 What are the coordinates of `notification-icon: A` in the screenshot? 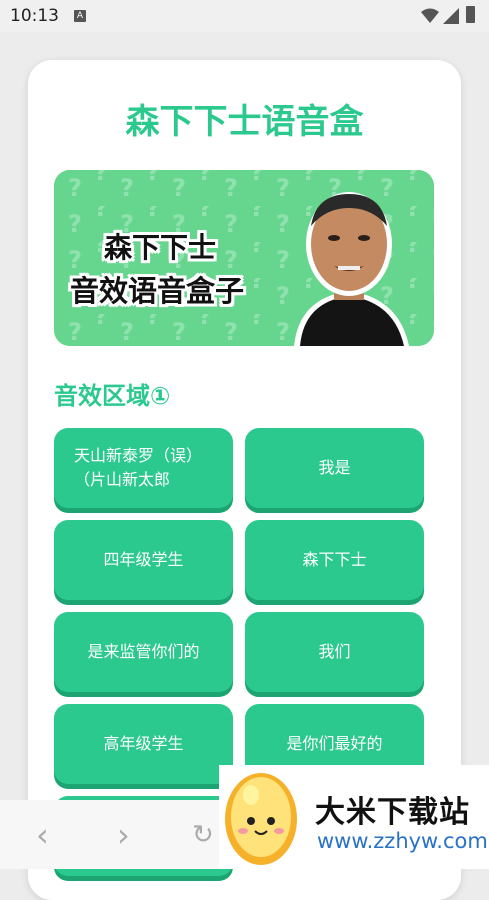 It's located at (80, 16).